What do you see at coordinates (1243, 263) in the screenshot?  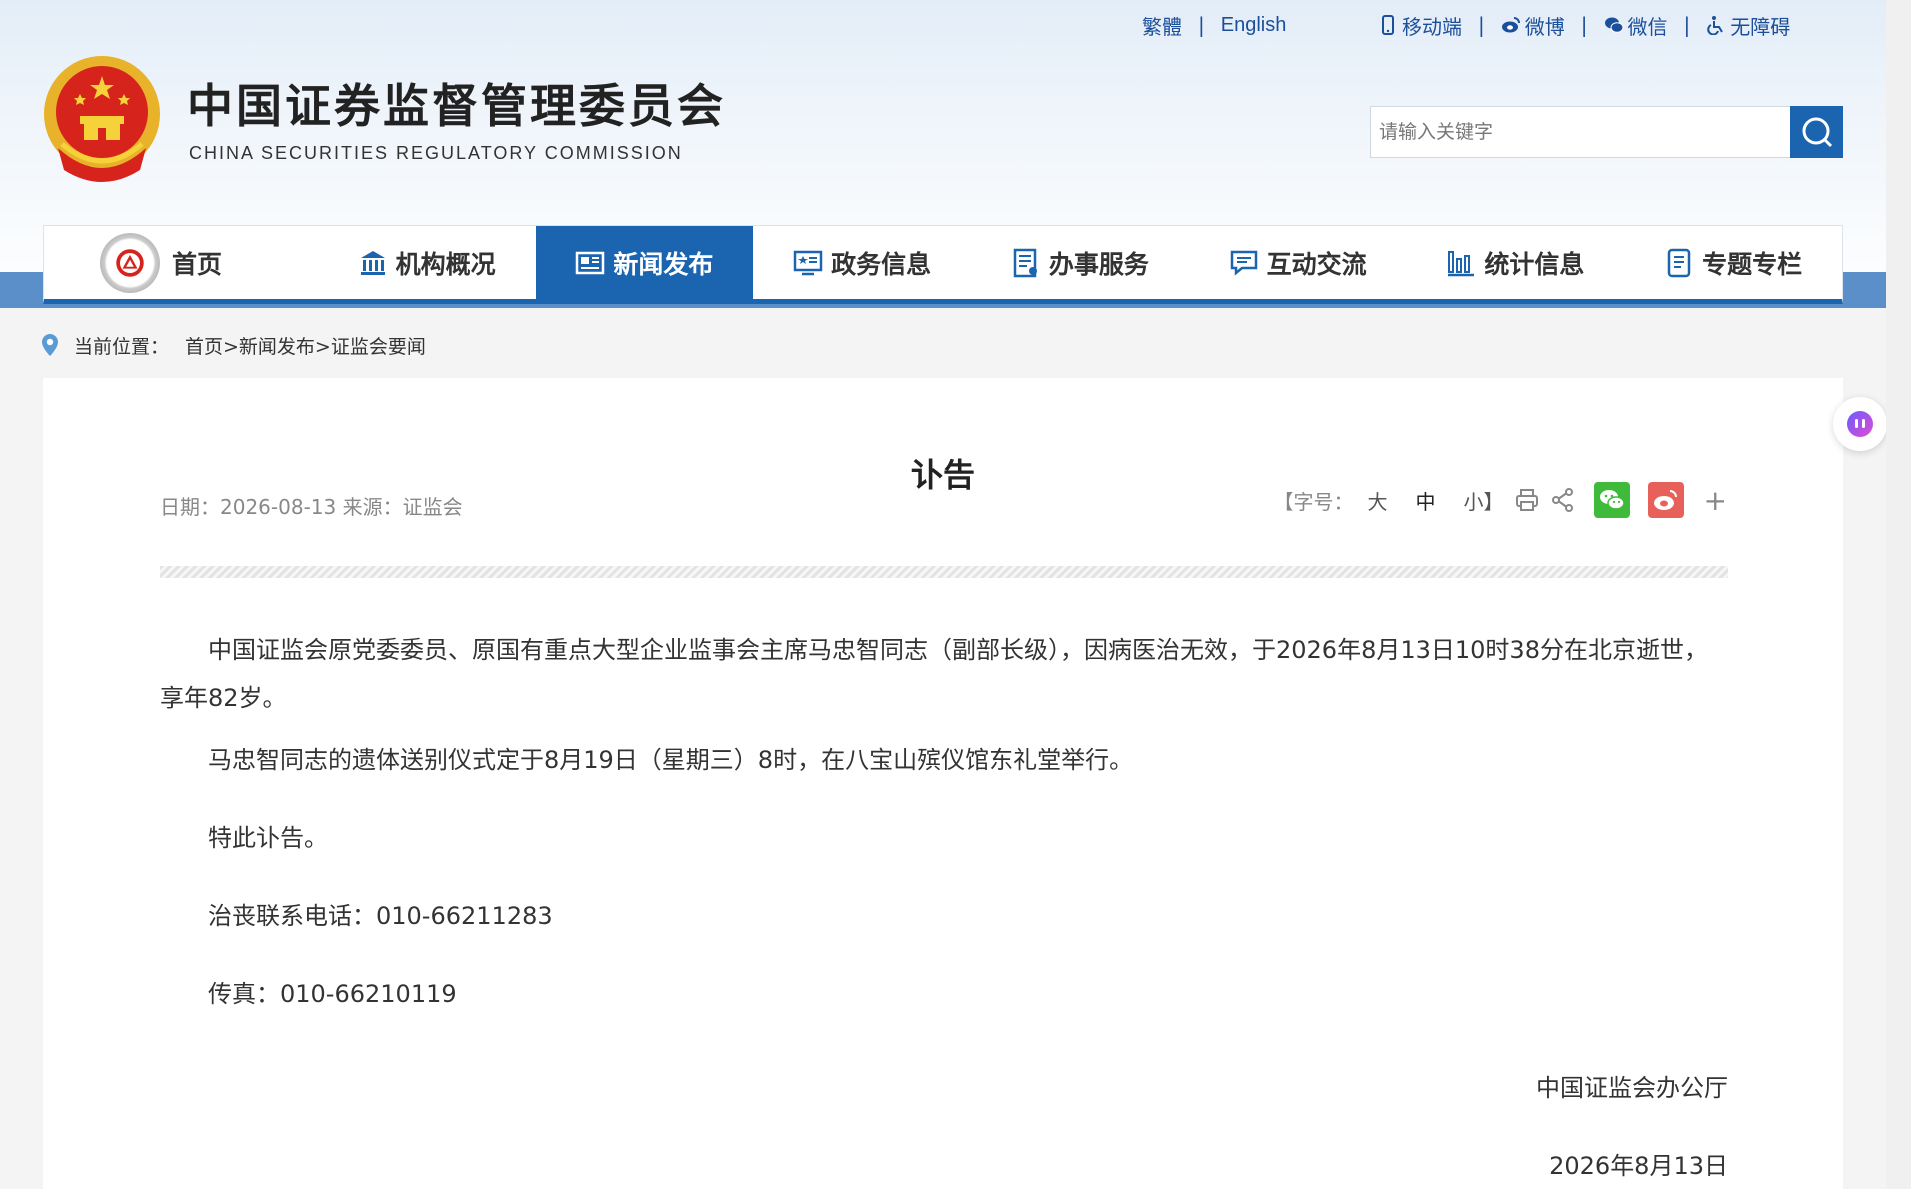 I see `chat-icon` at bounding box center [1243, 263].